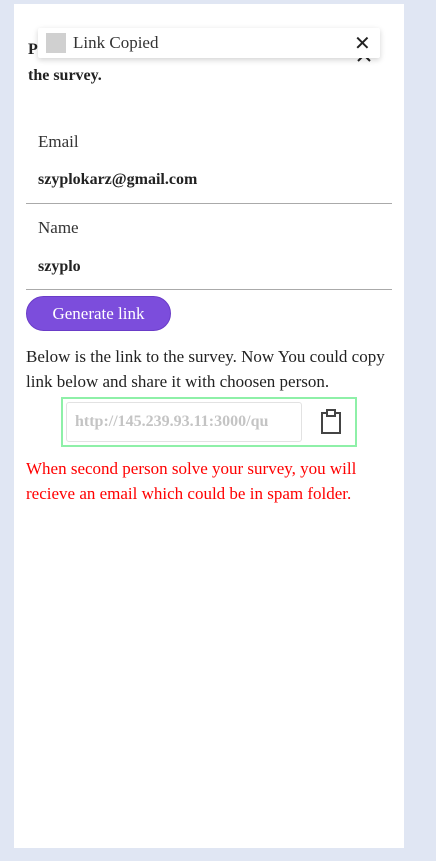  I want to click on toast-status-icon, so click(56, 43).